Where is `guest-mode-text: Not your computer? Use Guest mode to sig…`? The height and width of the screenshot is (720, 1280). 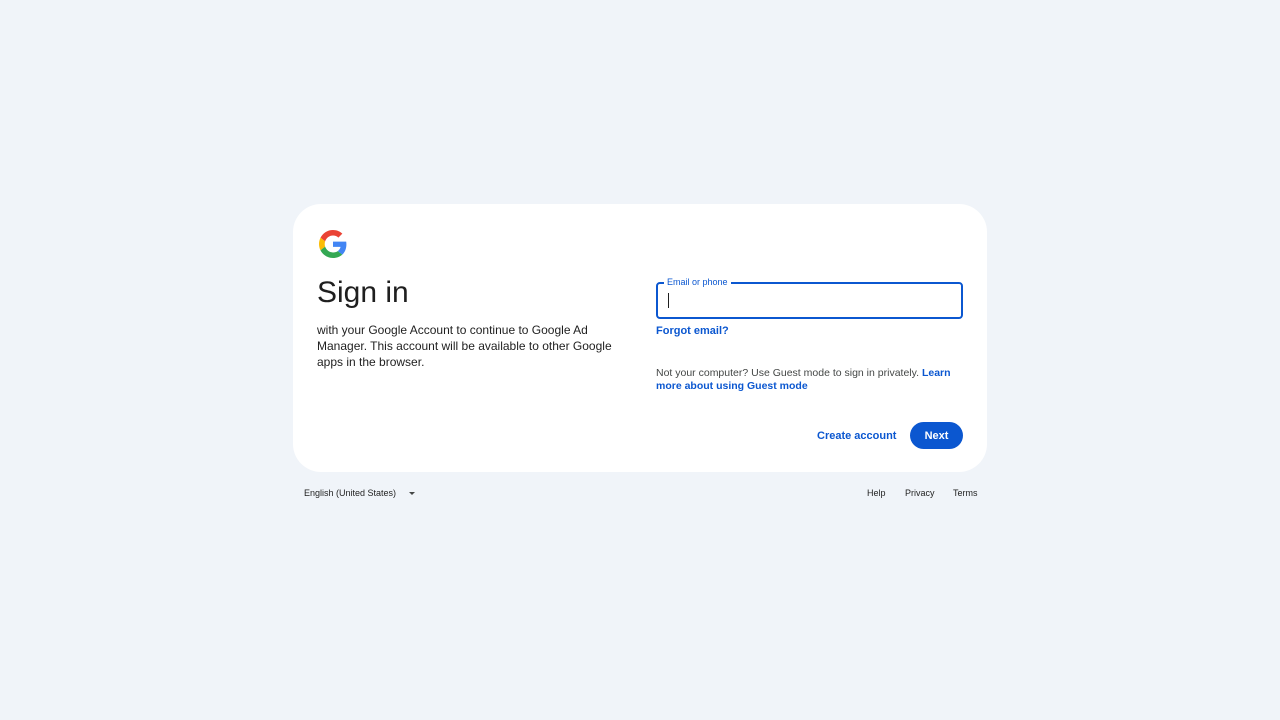 guest-mode-text: Not your computer? Use Guest mode to sig… is located at coordinates (789, 373).